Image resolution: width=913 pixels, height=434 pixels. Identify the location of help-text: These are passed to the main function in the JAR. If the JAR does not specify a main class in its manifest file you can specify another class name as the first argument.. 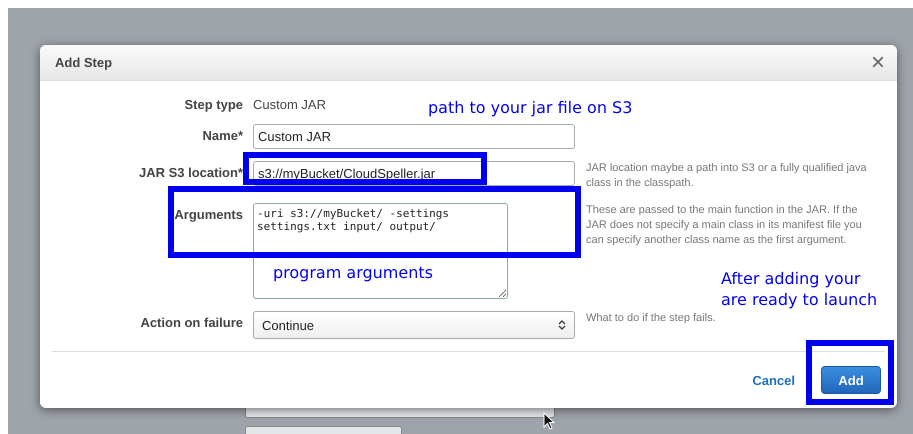
(724, 225).